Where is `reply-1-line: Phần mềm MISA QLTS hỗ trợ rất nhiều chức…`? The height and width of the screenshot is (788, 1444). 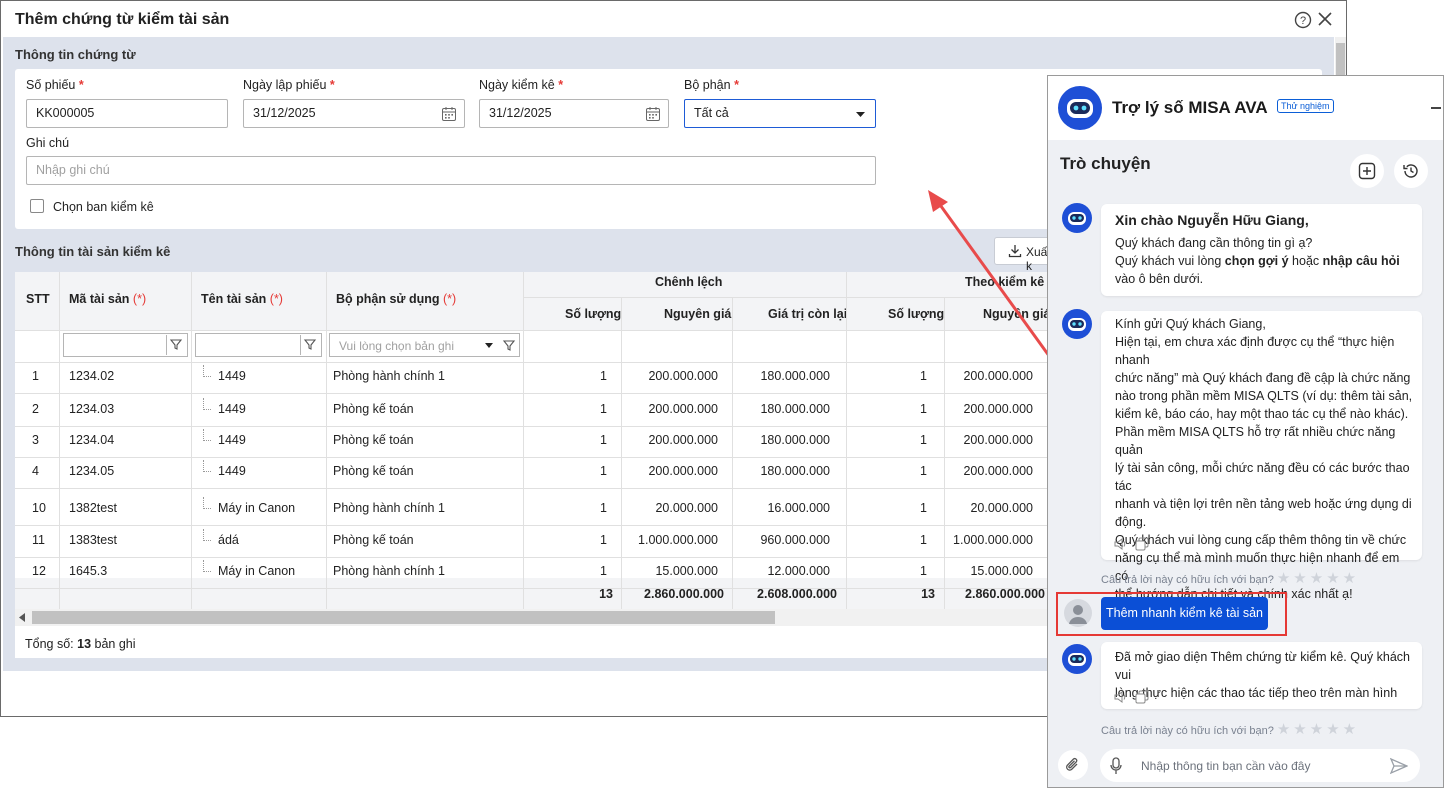 reply-1-line: Phần mềm MISA QLTS hỗ trợ rất nhiều chức… is located at coordinates (1255, 441).